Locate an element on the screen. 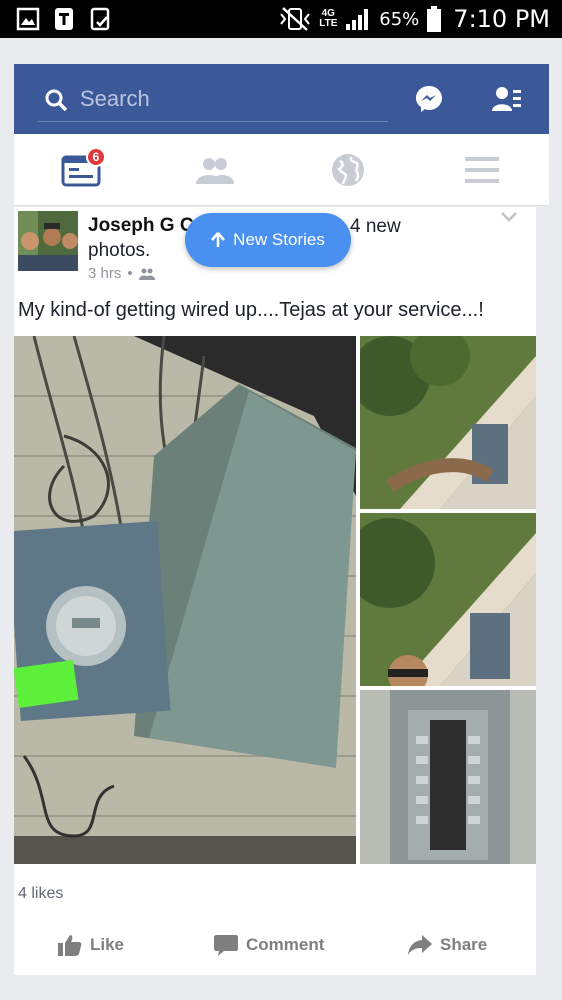  like-button: Like is located at coordinates (91, 945).